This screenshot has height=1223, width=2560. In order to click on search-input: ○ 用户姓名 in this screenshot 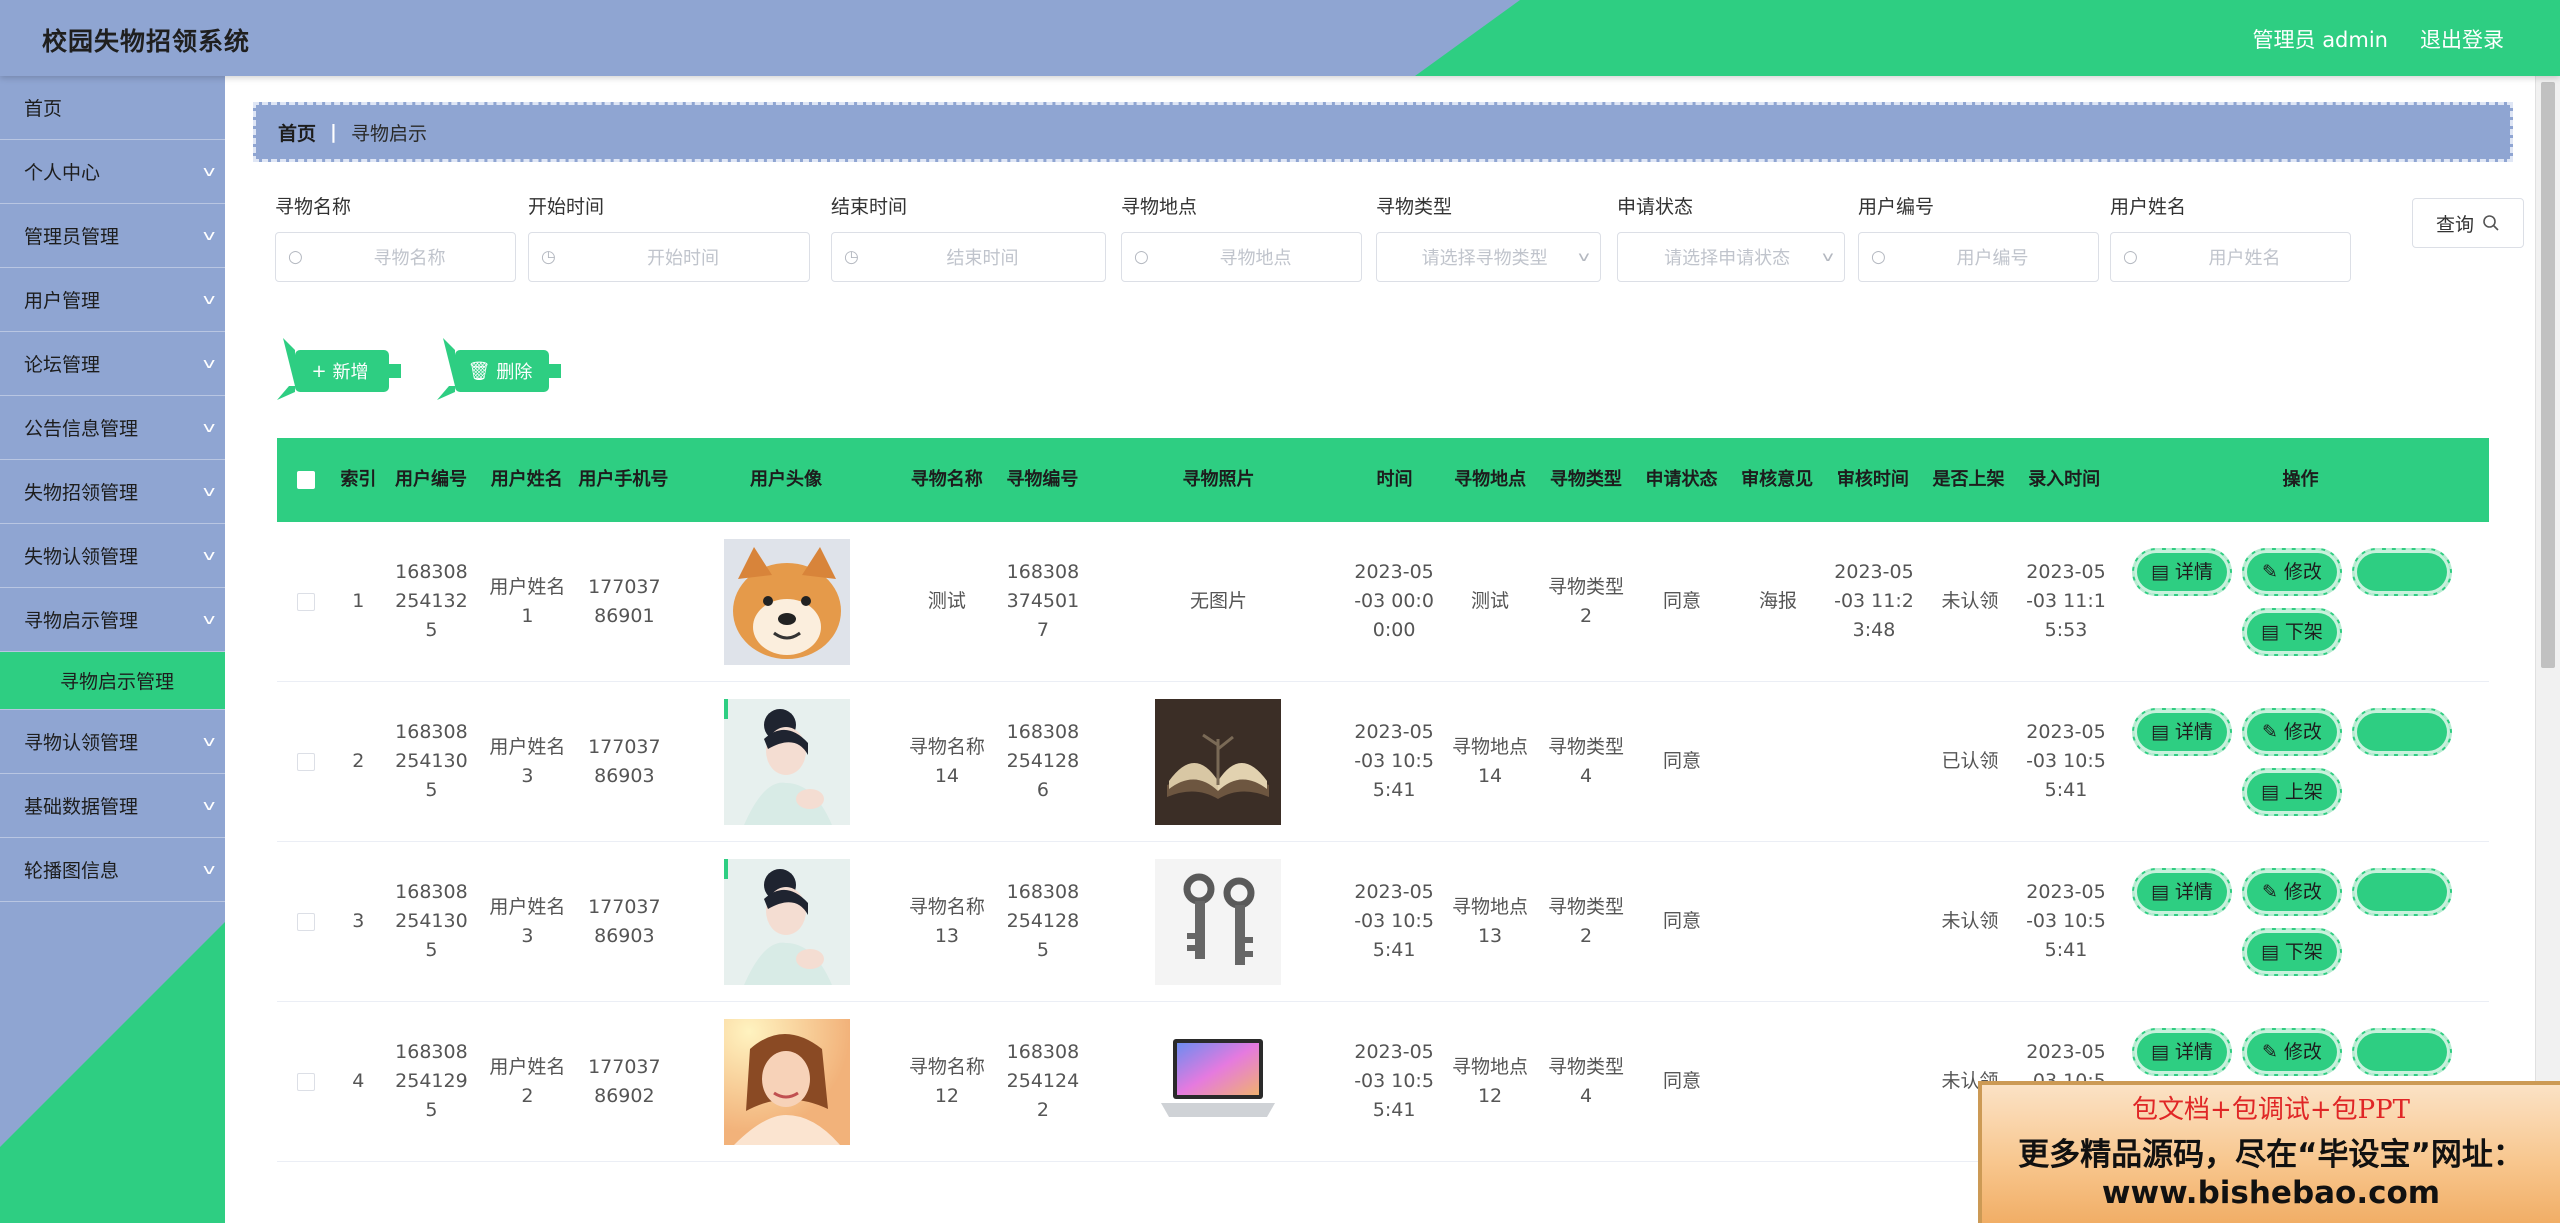, I will do `click(2230, 257)`.